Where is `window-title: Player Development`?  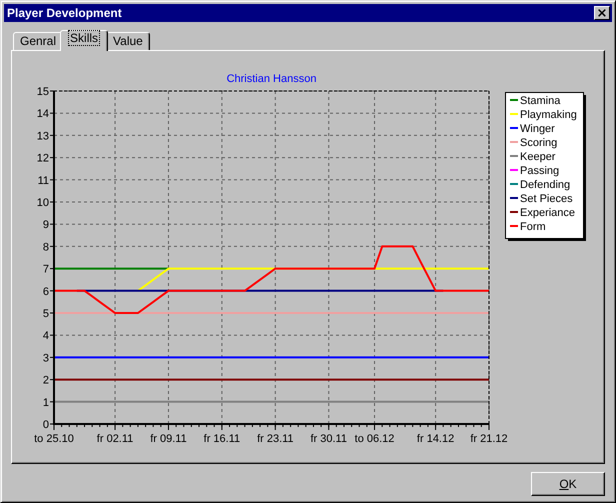 window-title: Player Development is located at coordinates (64, 13).